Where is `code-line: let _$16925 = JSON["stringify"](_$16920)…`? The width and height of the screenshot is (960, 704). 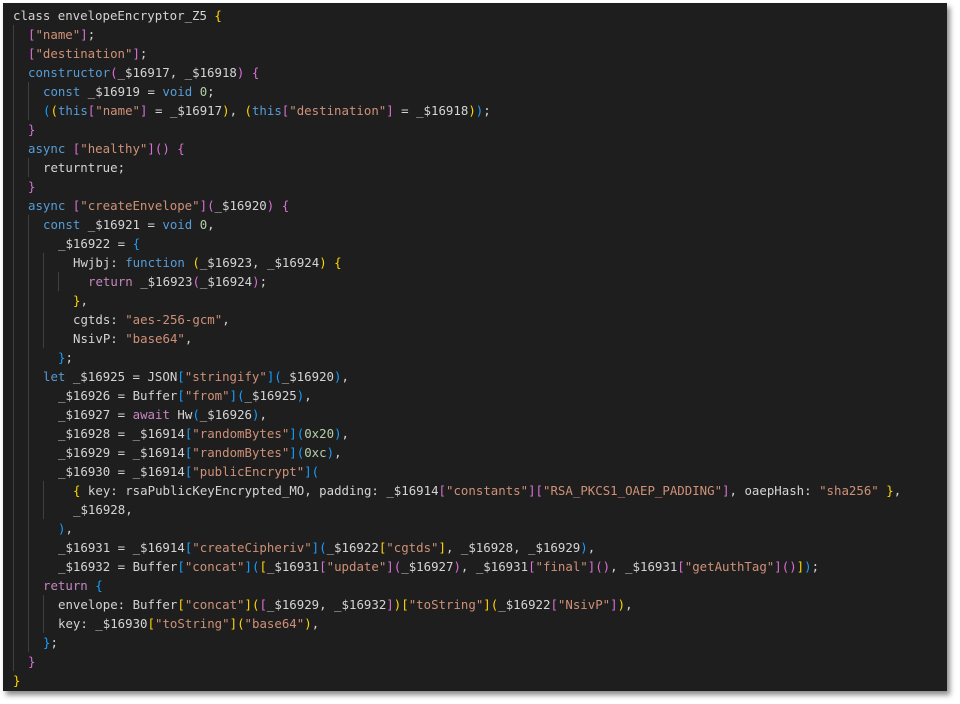 code-line: let _$16925 = JSON["stringify"](_$16920)… is located at coordinates (480, 376).